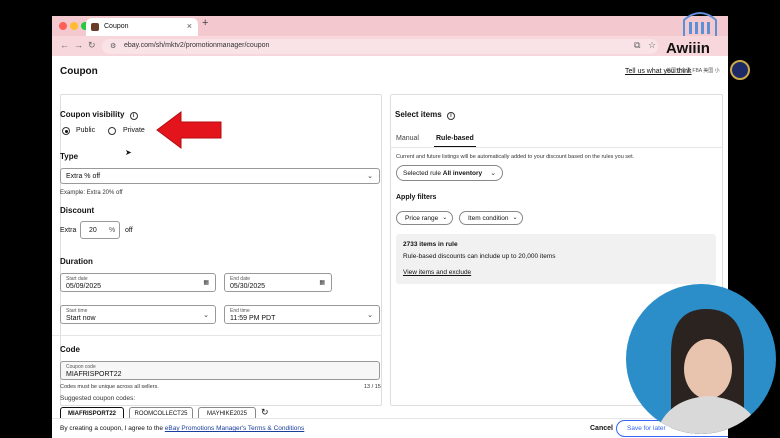 The image size is (780, 438). I want to click on back-icon: ←, so click(64, 45).